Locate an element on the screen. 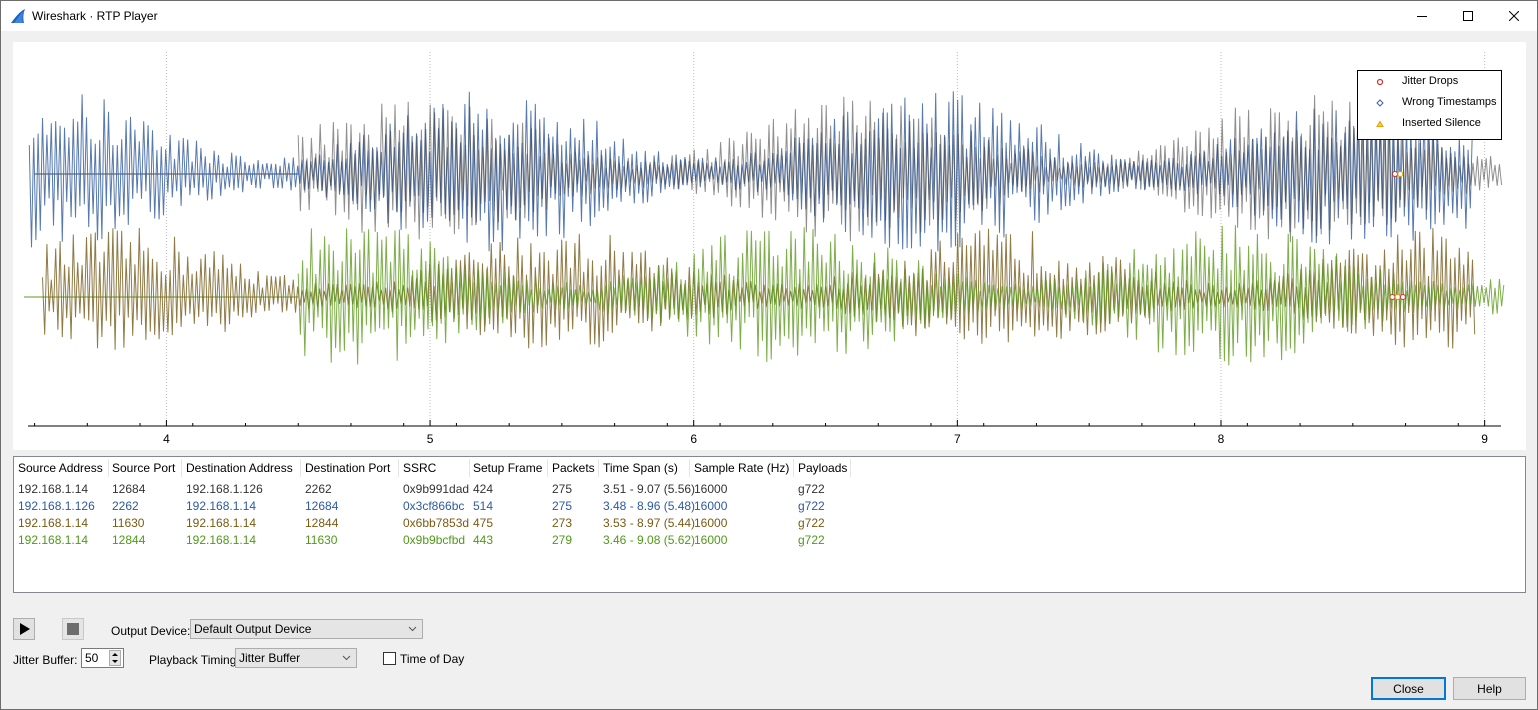  table-cell: 3.51 - 9.07 (5.56) is located at coordinates (649, 489).